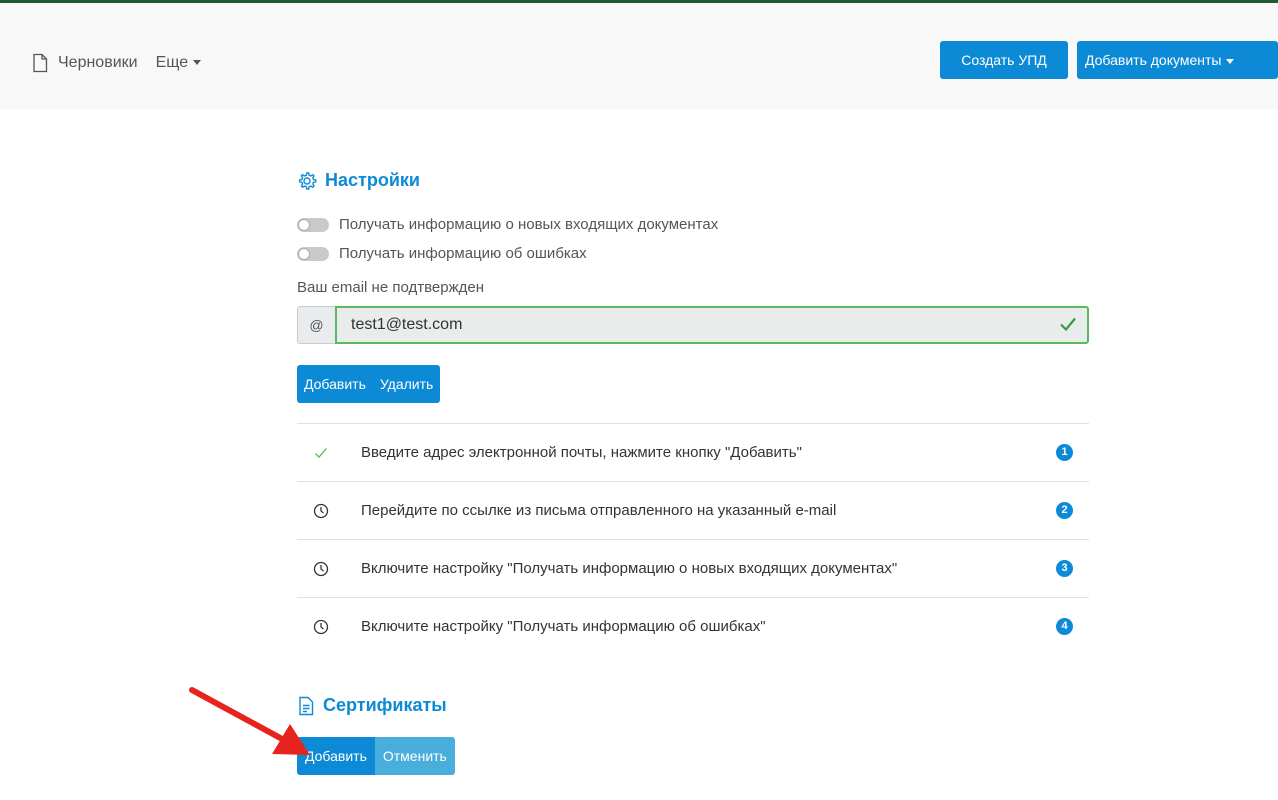  Describe the element at coordinates (313, 224) in the screenshot. I see `toggle-incoming-documents` at that location.